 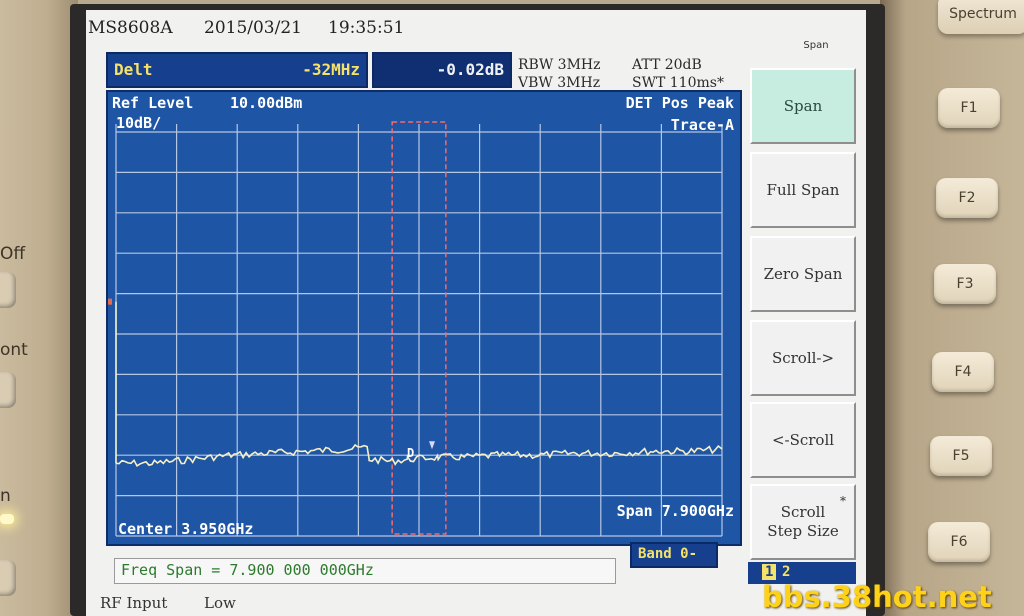 I want to click on side-label-off: Off, so click(x=13, y=254).